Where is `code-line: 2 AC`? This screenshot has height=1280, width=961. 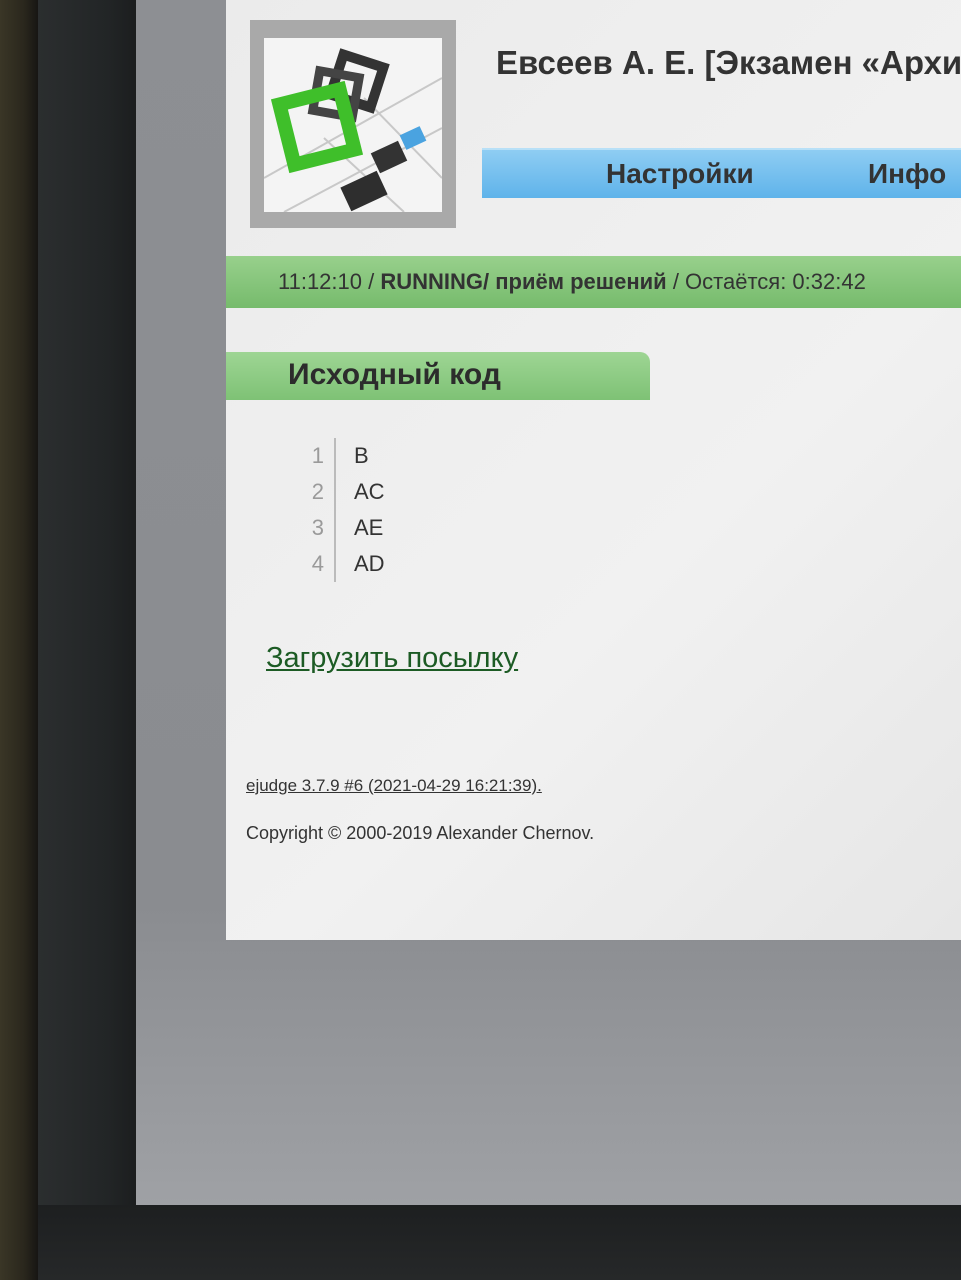
code-line: 2 AC is located at coordinates (339, 492).